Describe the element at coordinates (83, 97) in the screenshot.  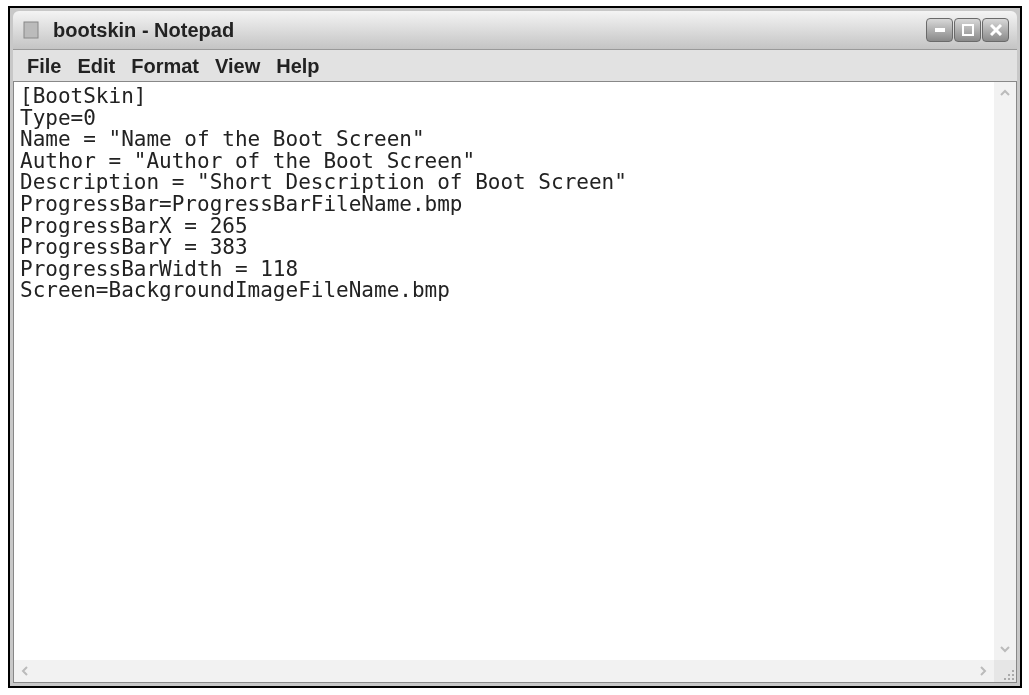
I see `text-line: [BootSkin]` at that location.